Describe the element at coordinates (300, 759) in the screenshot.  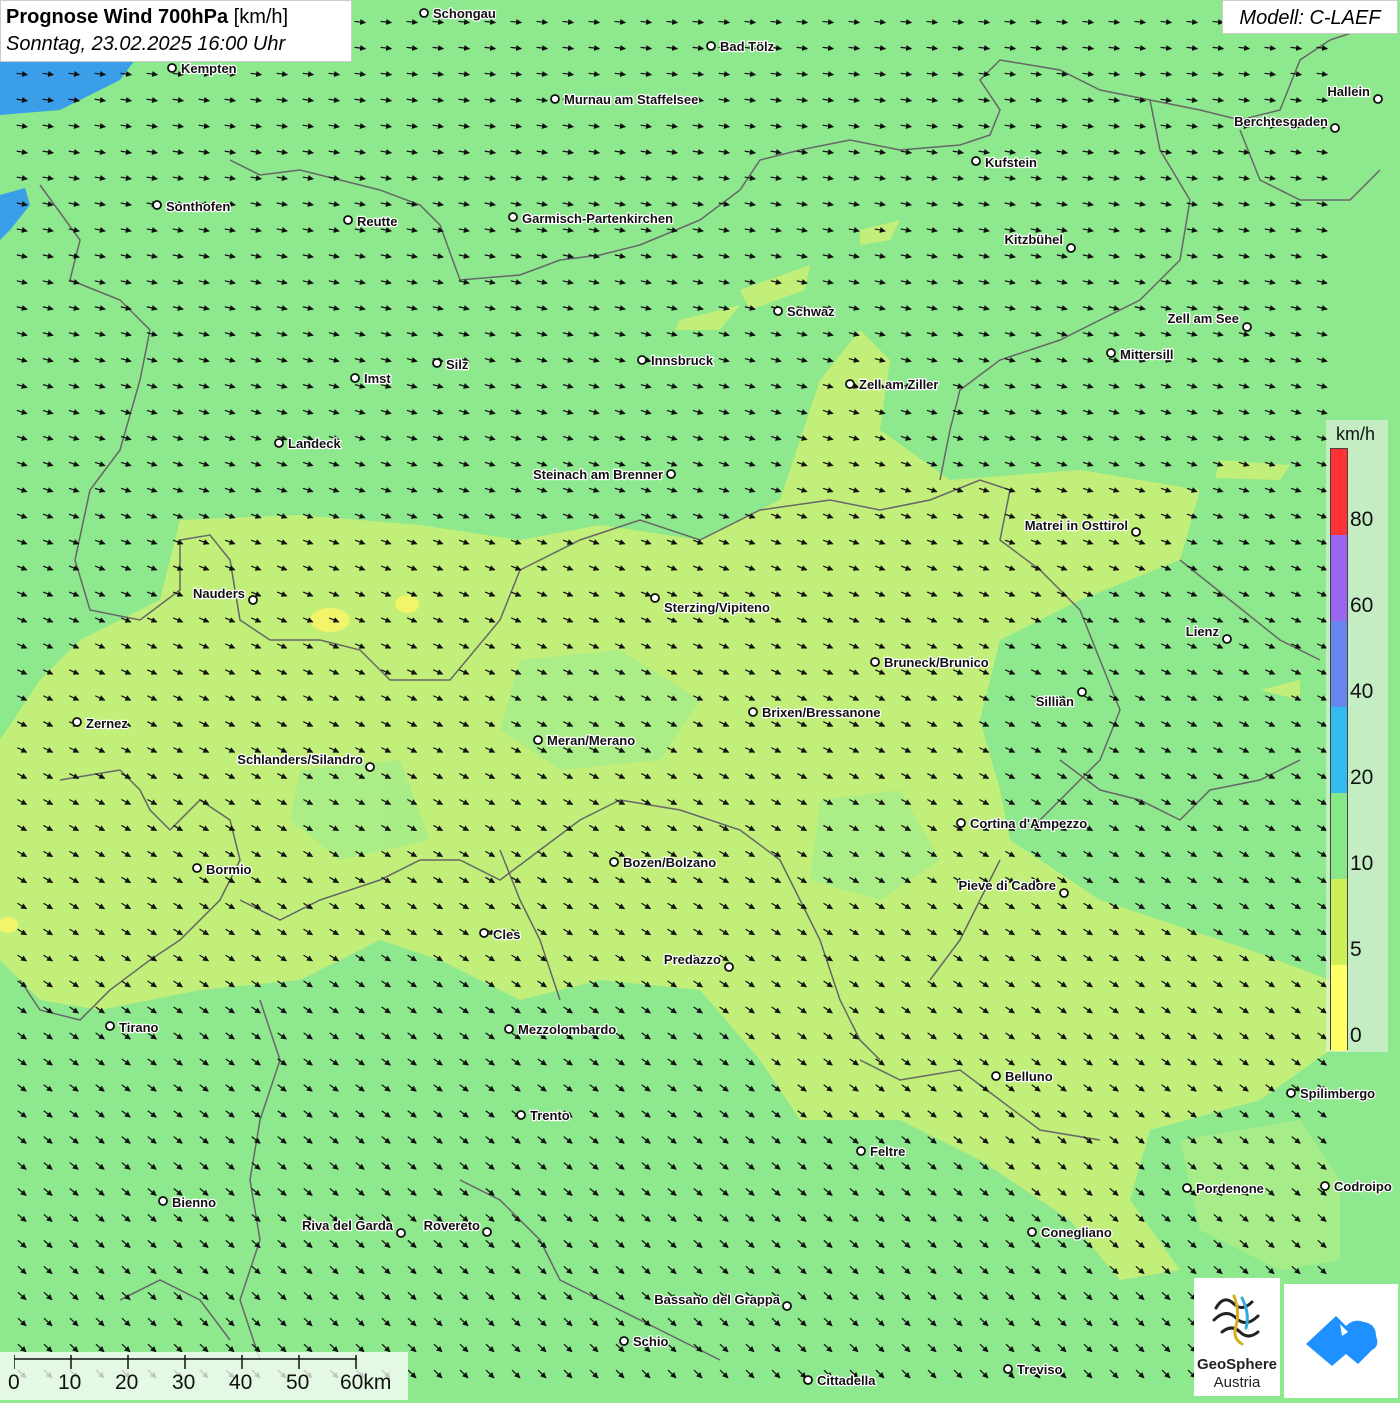
I see `city-label: Schlanders/Silandro` at that location.